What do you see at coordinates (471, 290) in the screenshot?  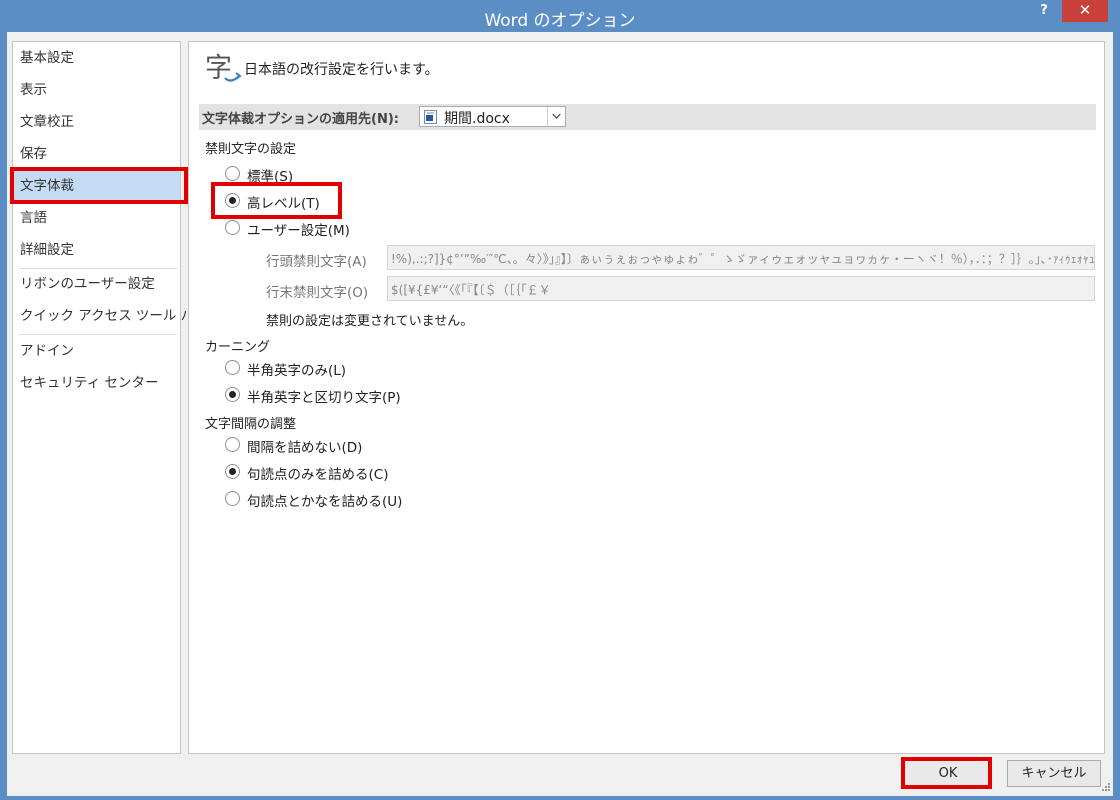 I see `trailing-kinsoku-value: $([¥{£¥‘“〈《「『【〔＄（［｛｢￡￥` at bounding box center [471, 290].